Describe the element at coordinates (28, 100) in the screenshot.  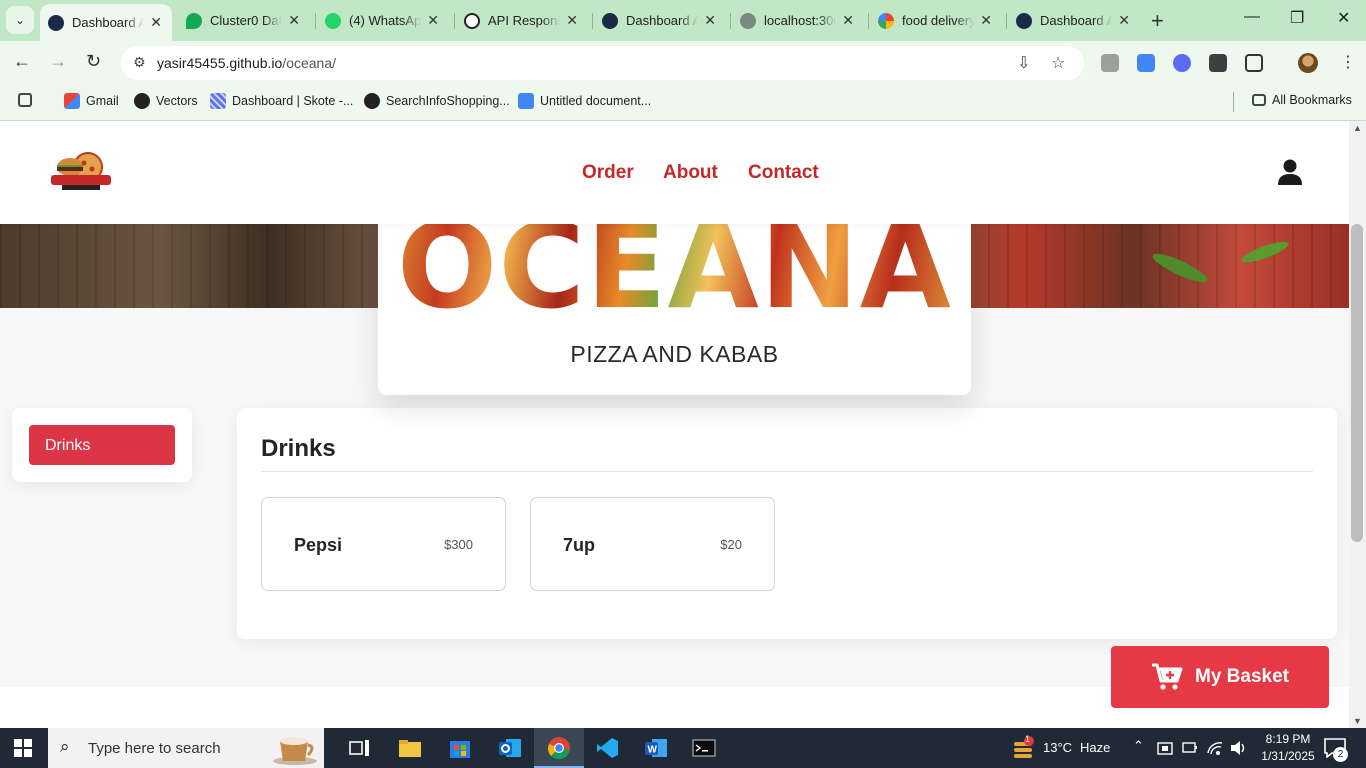
I see `apps-grid-icon` at that location.